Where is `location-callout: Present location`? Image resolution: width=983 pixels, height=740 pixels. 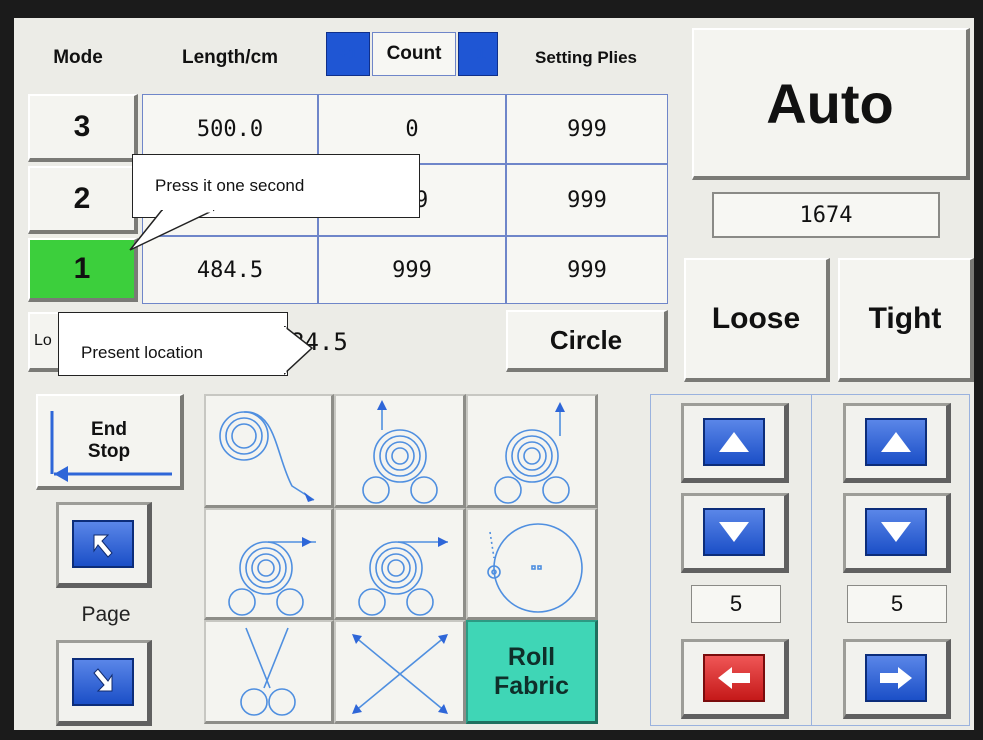
location-callout: Present location is located at coordinates (173, 344).